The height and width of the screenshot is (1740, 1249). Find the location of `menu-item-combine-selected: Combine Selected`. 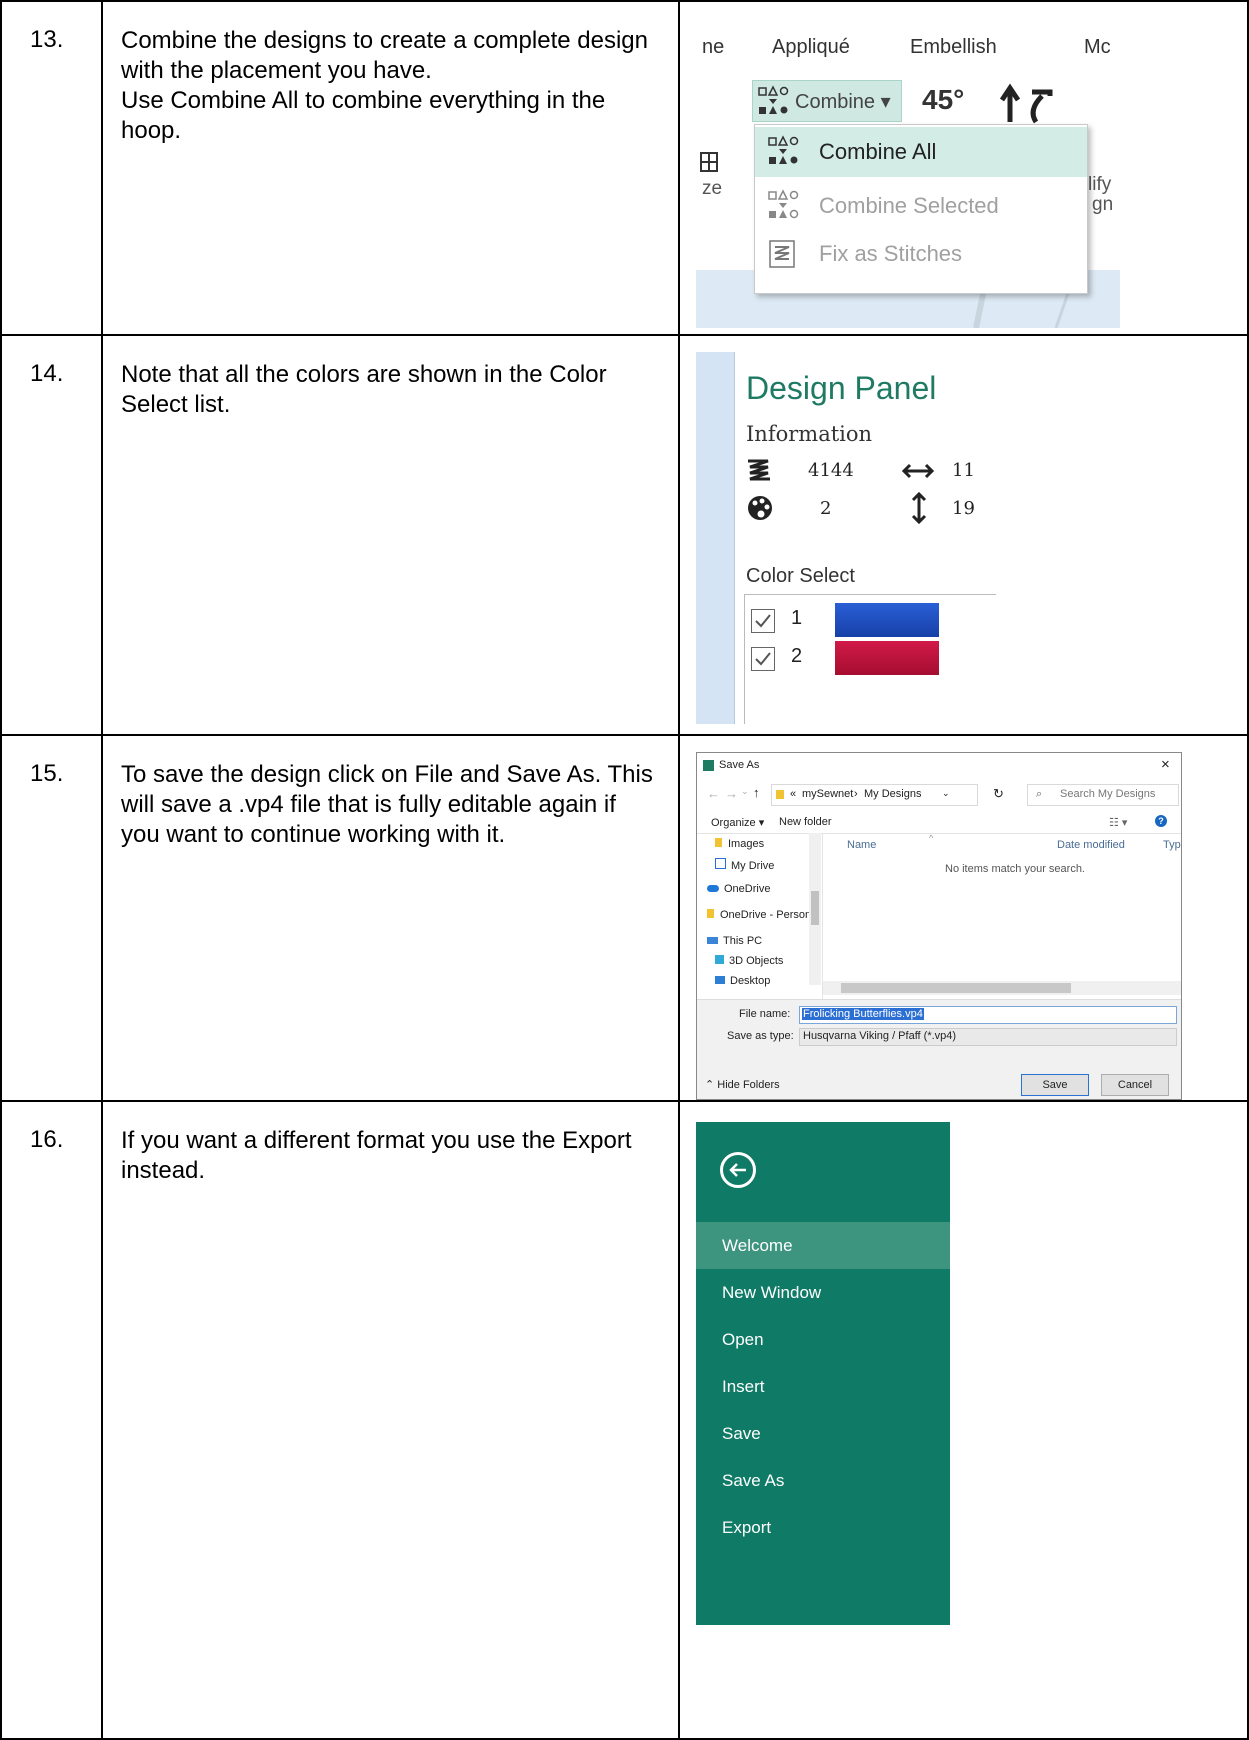

menu-item-combine-selected: Combine Selected is located at coordinates (921, 206).